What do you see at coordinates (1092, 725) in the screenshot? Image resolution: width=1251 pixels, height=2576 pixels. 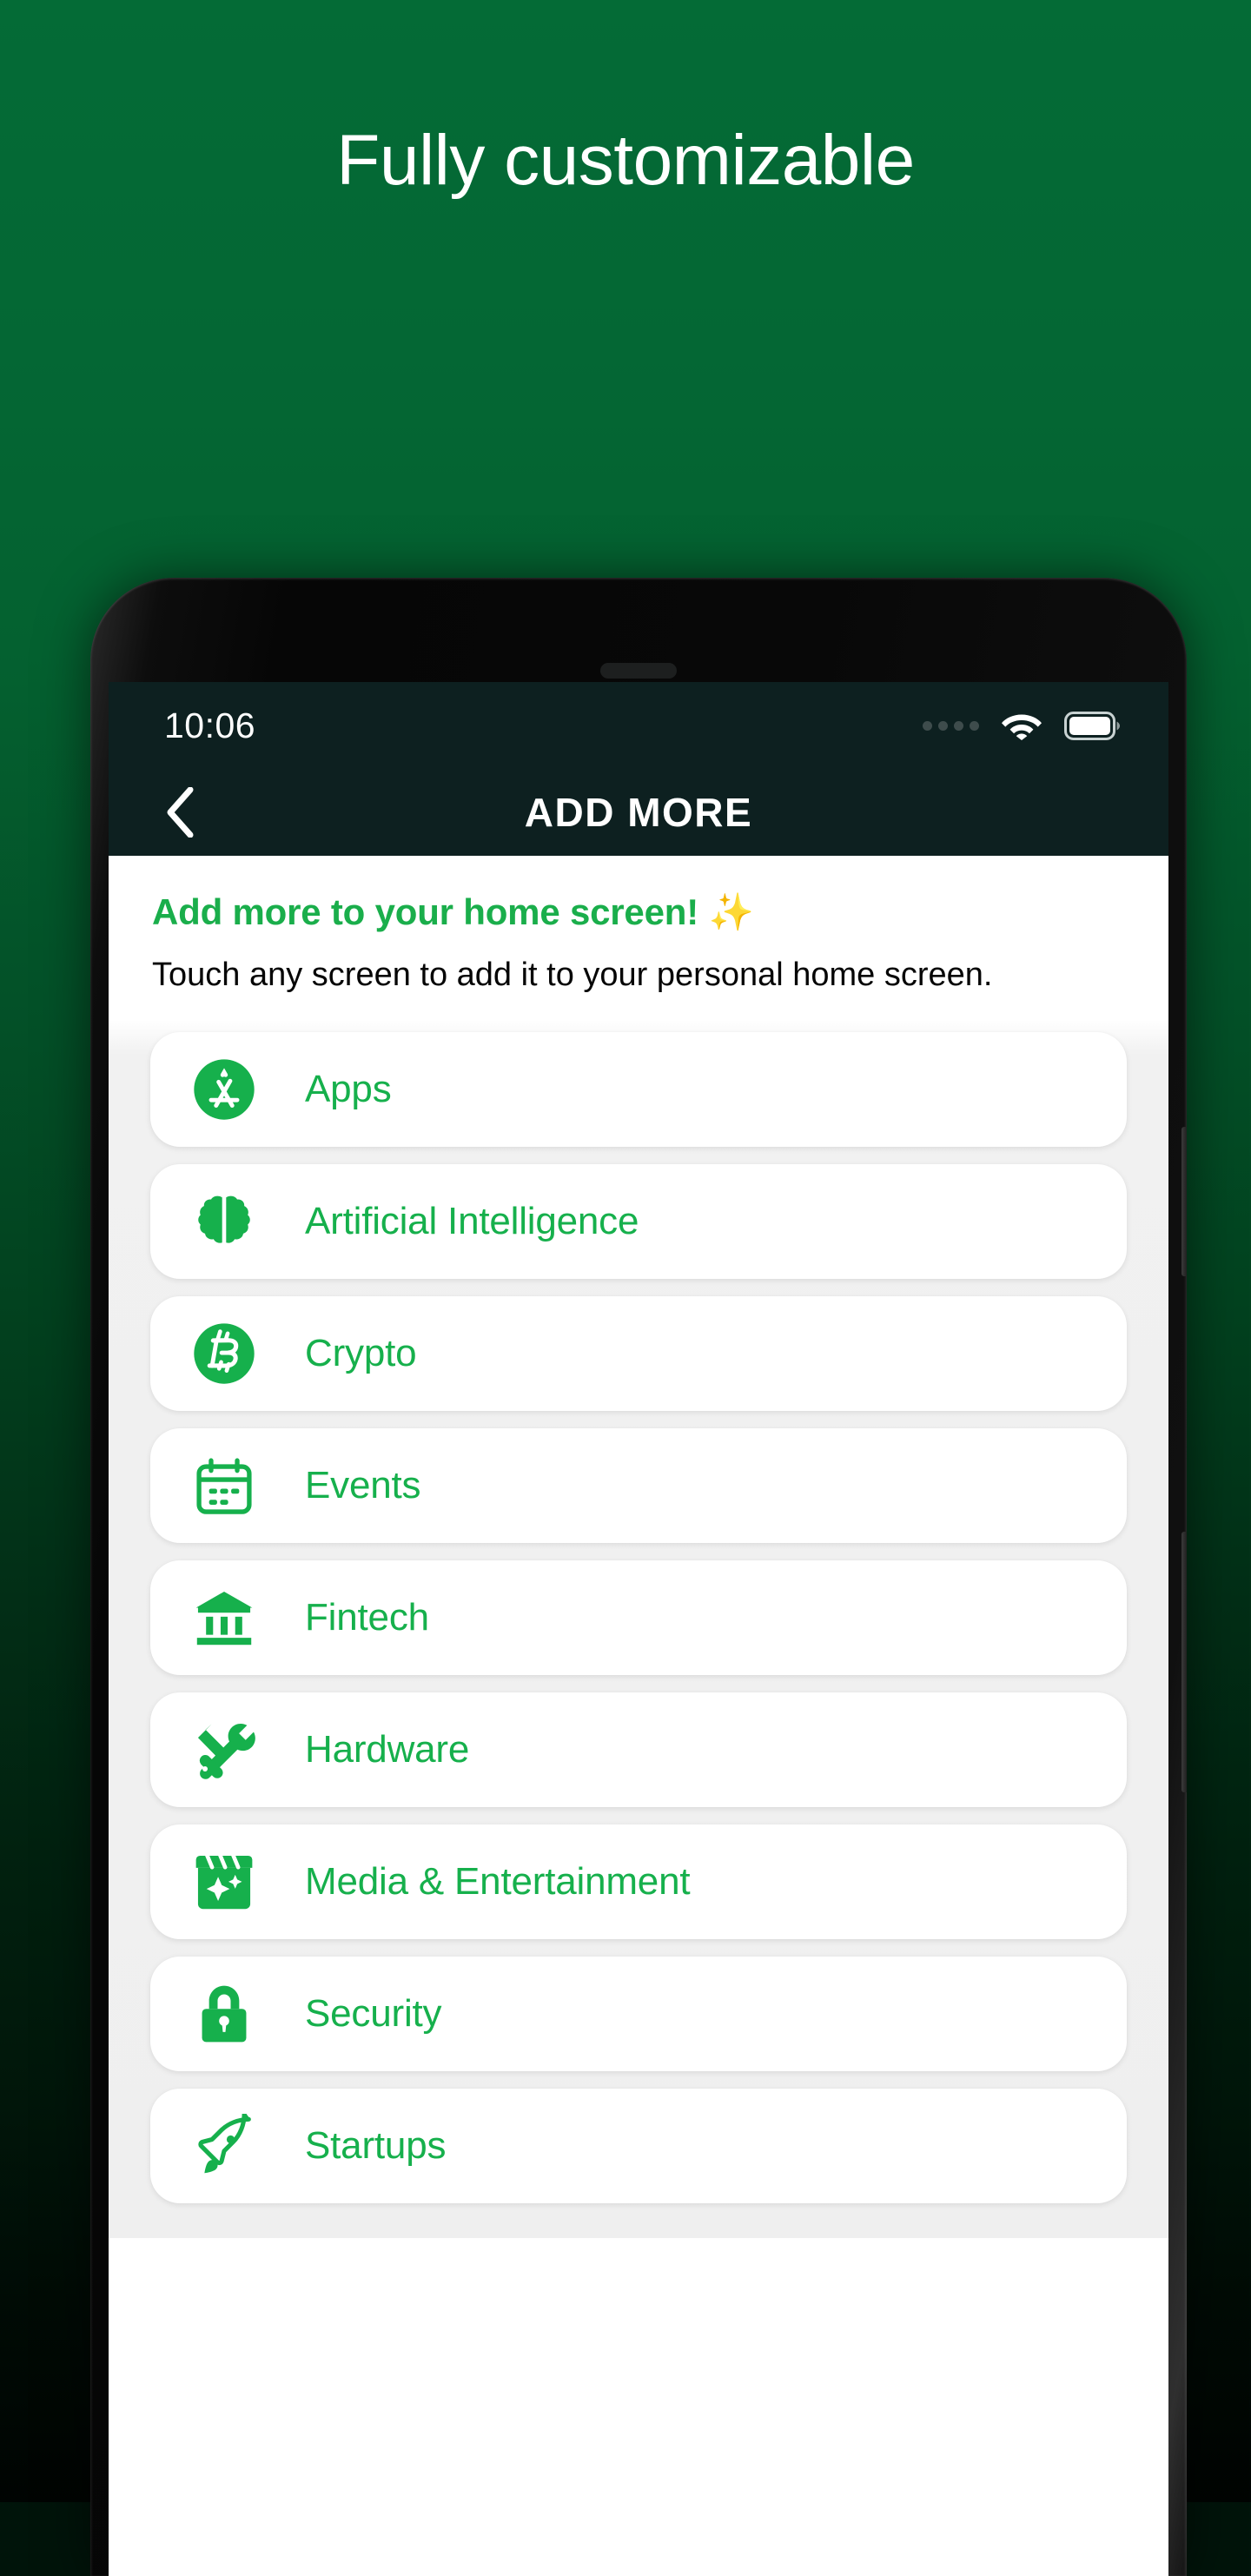 I see `battery-full-icon` at bounding box center [1092, 725].